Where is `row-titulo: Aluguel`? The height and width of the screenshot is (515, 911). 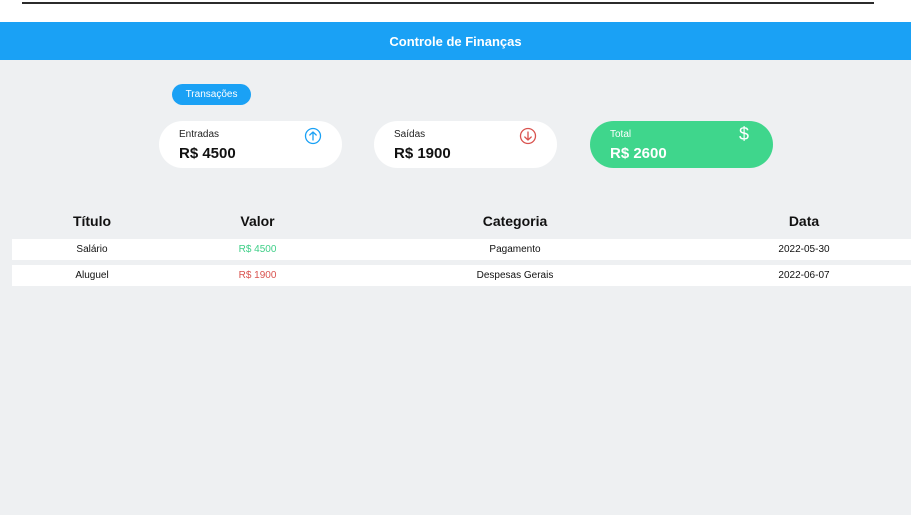 row-titulo: Aluguel is located at coordinates (92, 275).